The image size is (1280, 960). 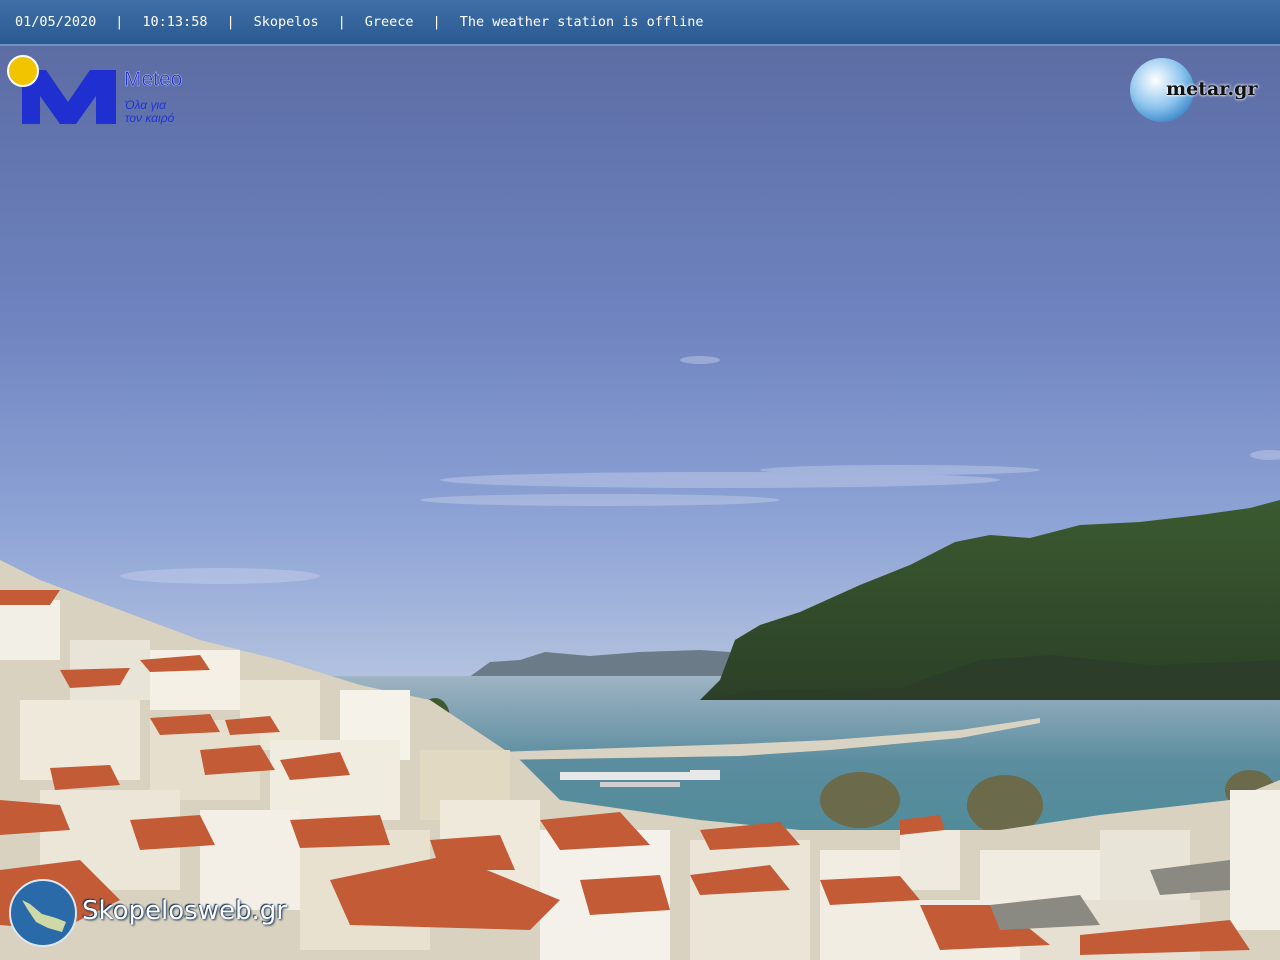 I want to click on island-icon, so click(x=43, y=913).